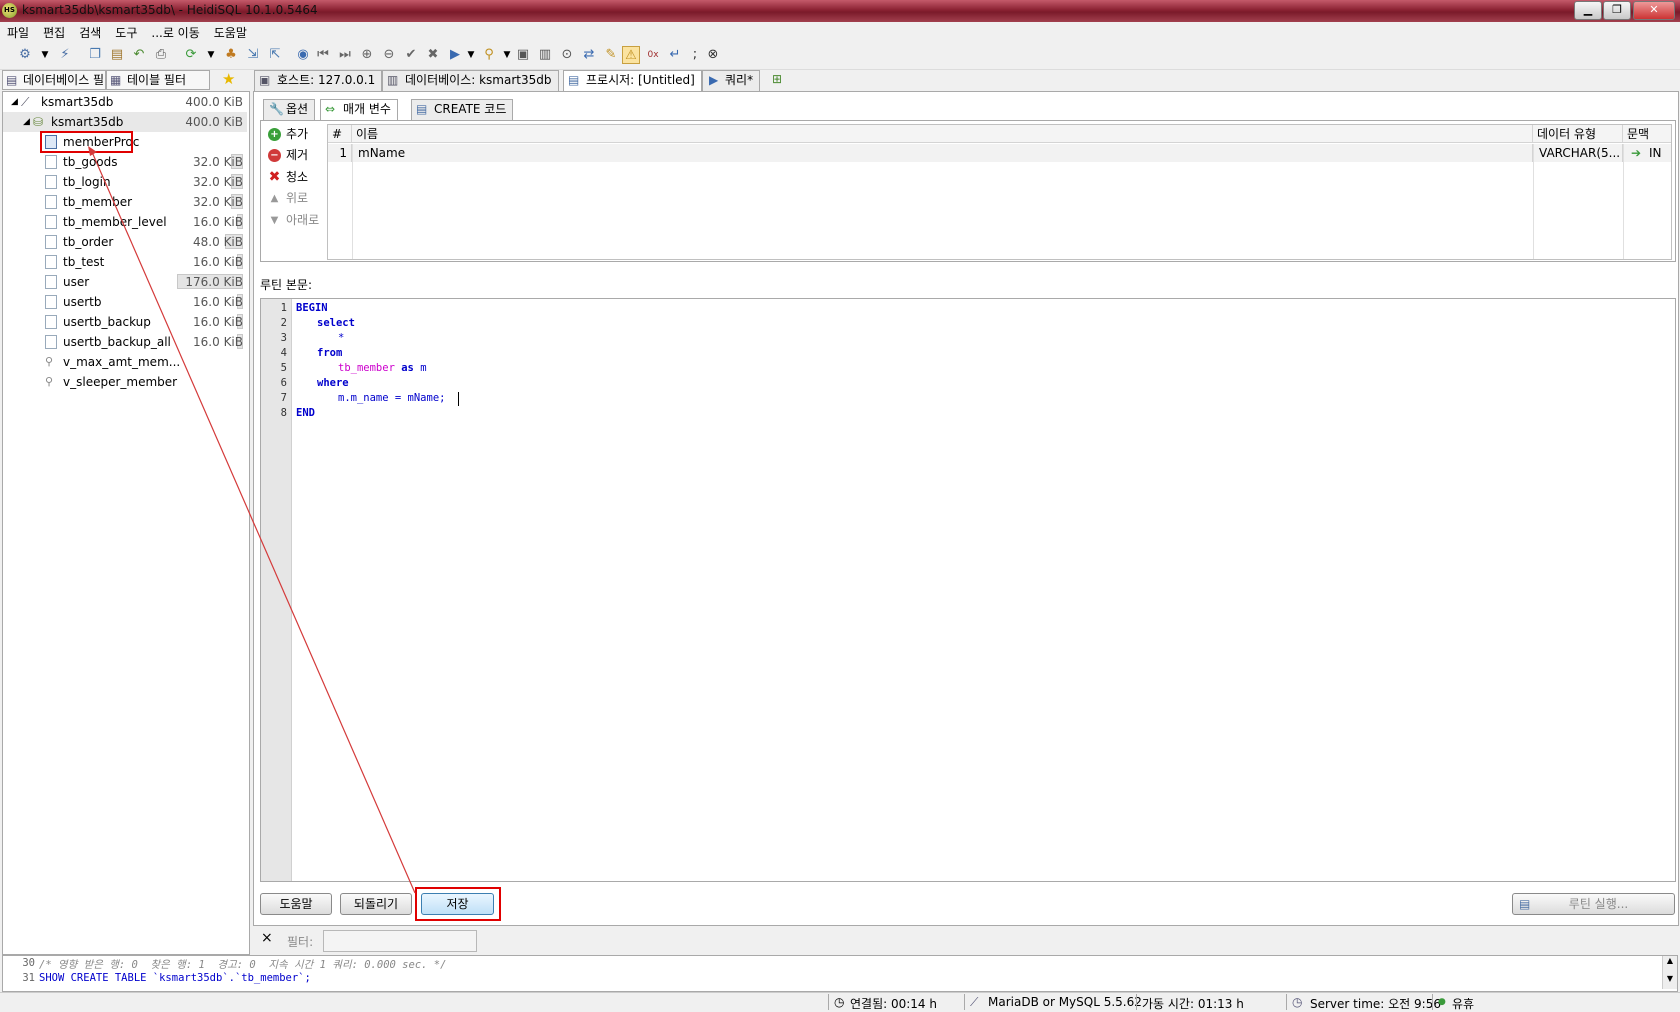 The height and width of the screenshot is (1012, 1680). I want to click on server-time-icon: ◷, so click(1297, 1002).